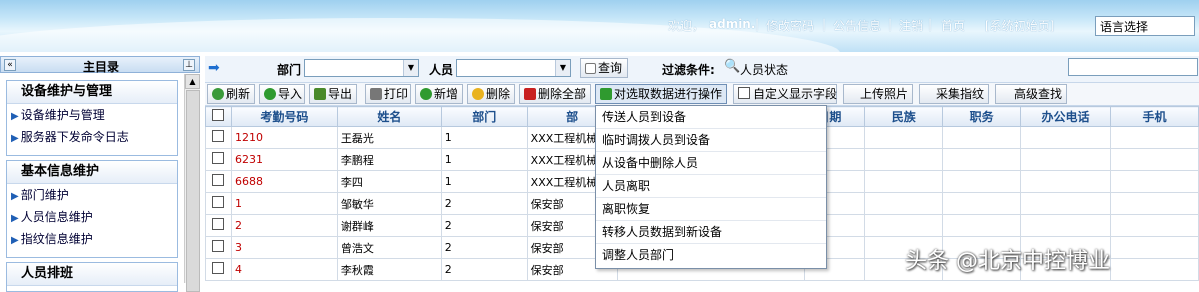 This screenshot has height=292, width=1199. Describe the element at coordinates (333, 94) in the screenshot. I see `export-button: 导出` at that location.